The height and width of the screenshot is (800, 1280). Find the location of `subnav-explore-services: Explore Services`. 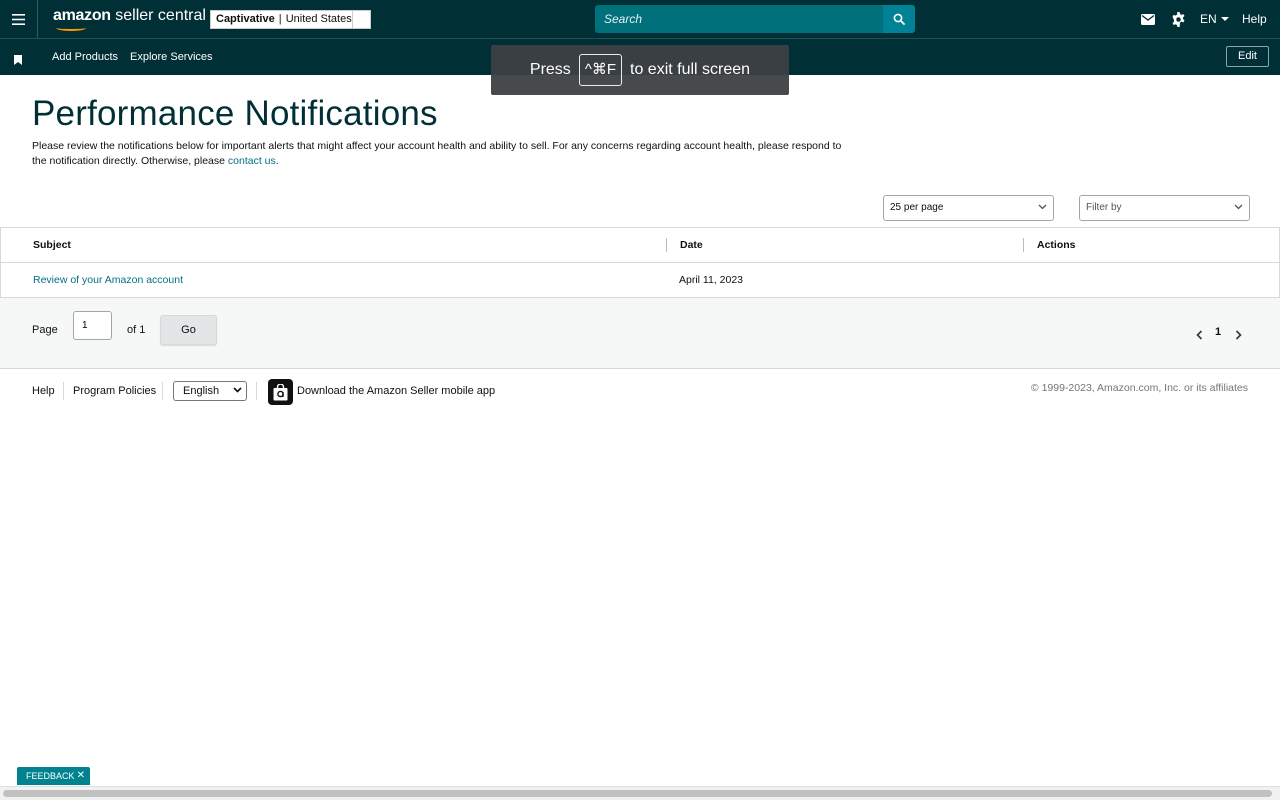

subnav-explore-services: Explore Services is located at coordinates (171, 57).